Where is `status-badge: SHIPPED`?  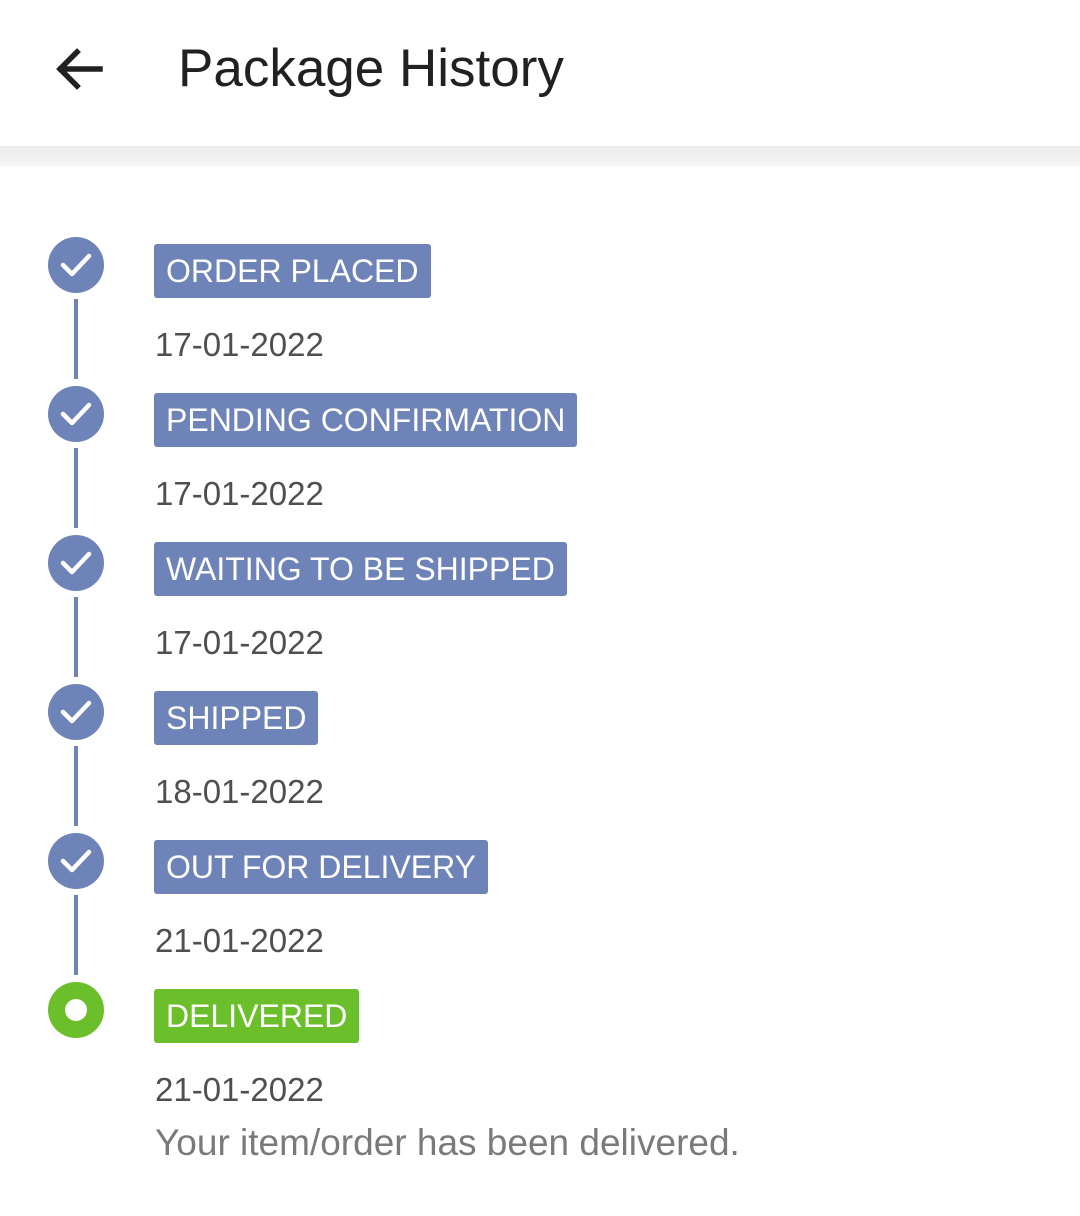 status-badge: SHIPPED is located at coordinates (236, 718).